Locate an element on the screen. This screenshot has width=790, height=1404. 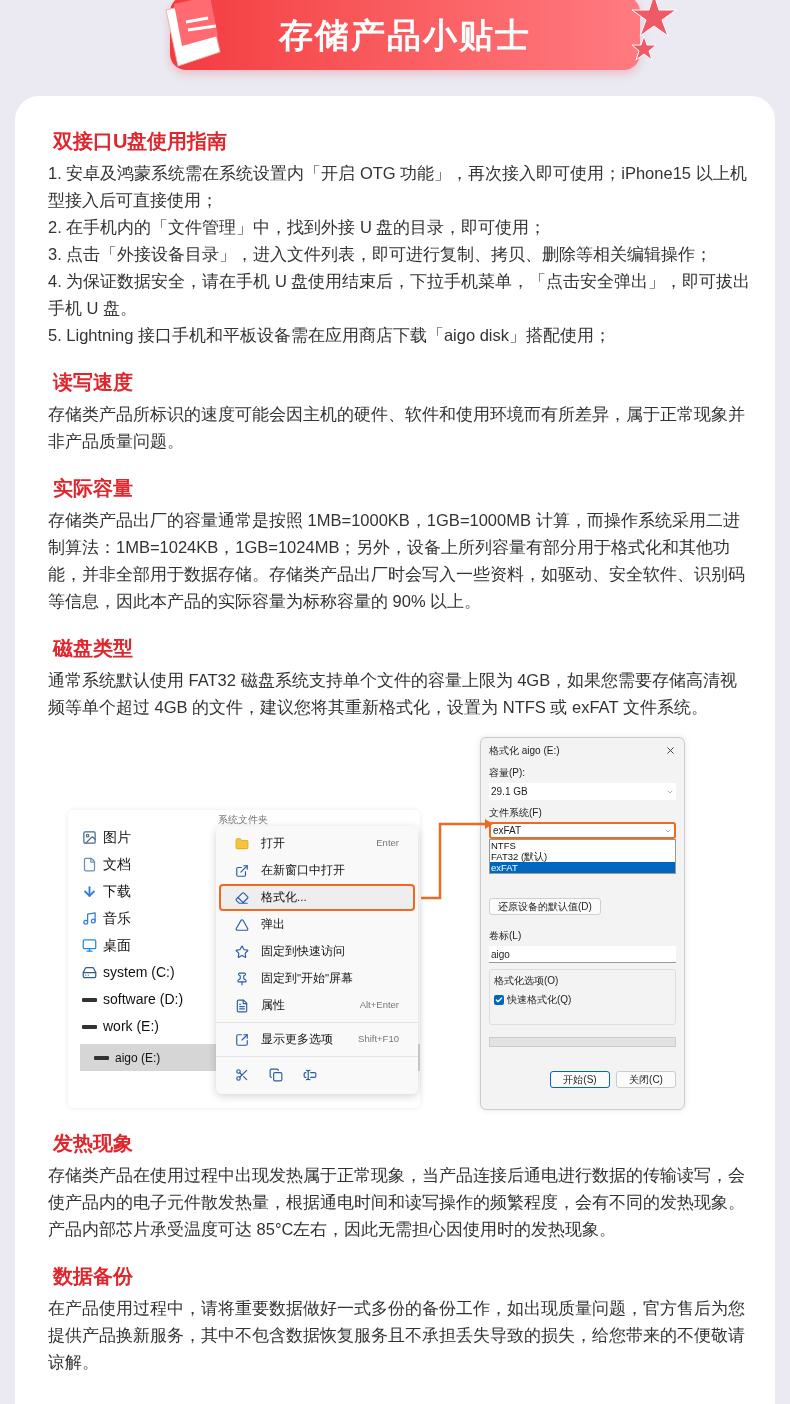
body-text: 3. 点击「外接设备目录」，进入文件列表，即可进行复制、拷贝、删除等相关编辑操作； is located at coordinates (381, 254).